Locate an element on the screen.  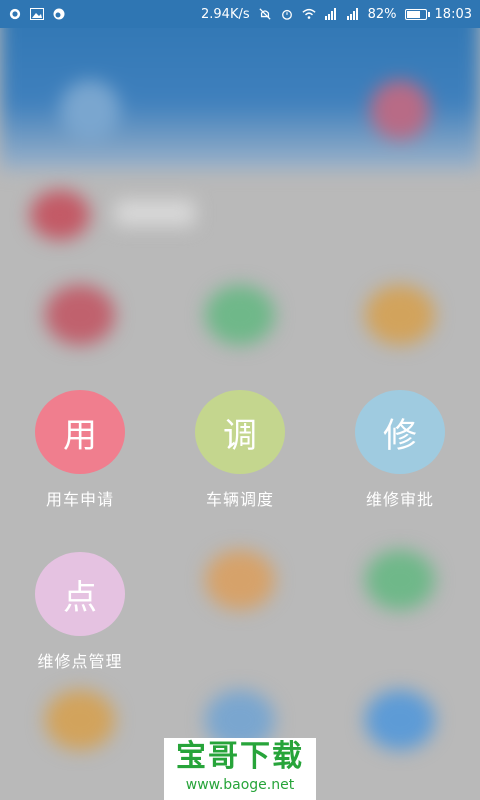
vehicle-dispatch-icon: 调 is located at coordinates (240, 432).